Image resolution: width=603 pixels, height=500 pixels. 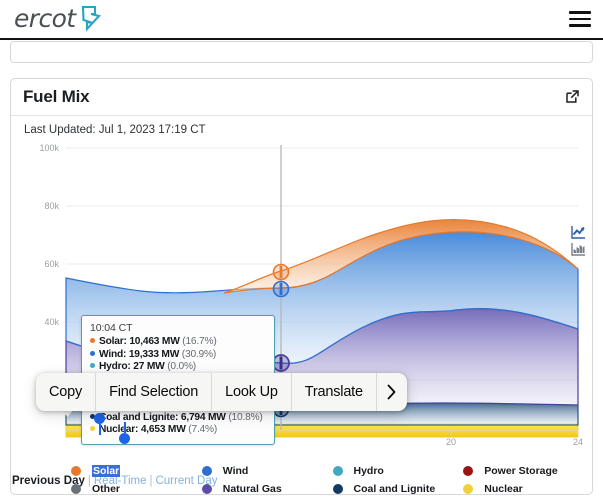 I want to click on tooltip-label: Wind:, so click(x=113, y=354).